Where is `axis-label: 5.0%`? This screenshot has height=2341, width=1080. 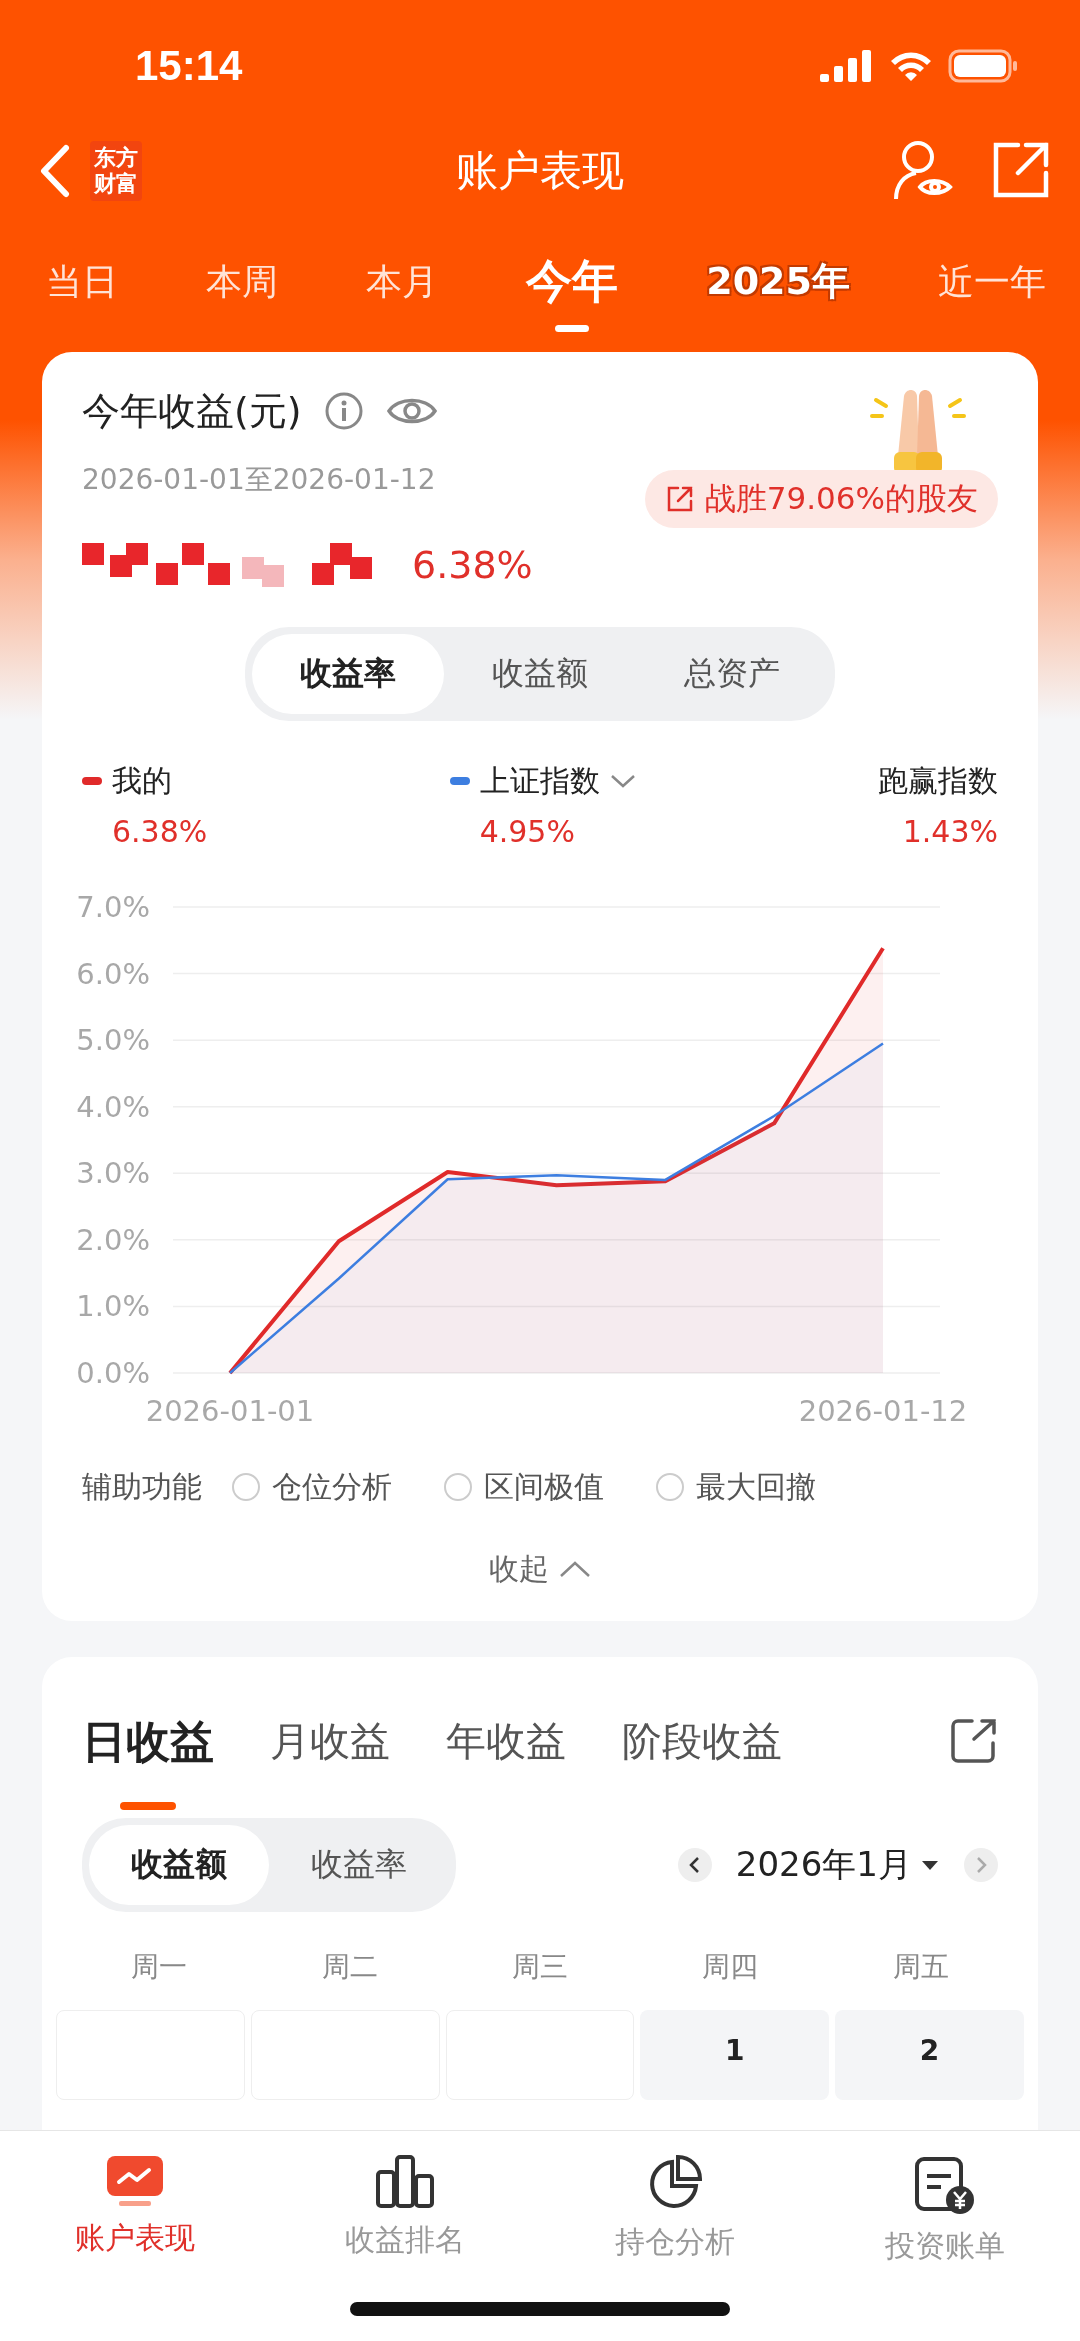 axis-label: 5.0% is located at coordinates (113, 1039).